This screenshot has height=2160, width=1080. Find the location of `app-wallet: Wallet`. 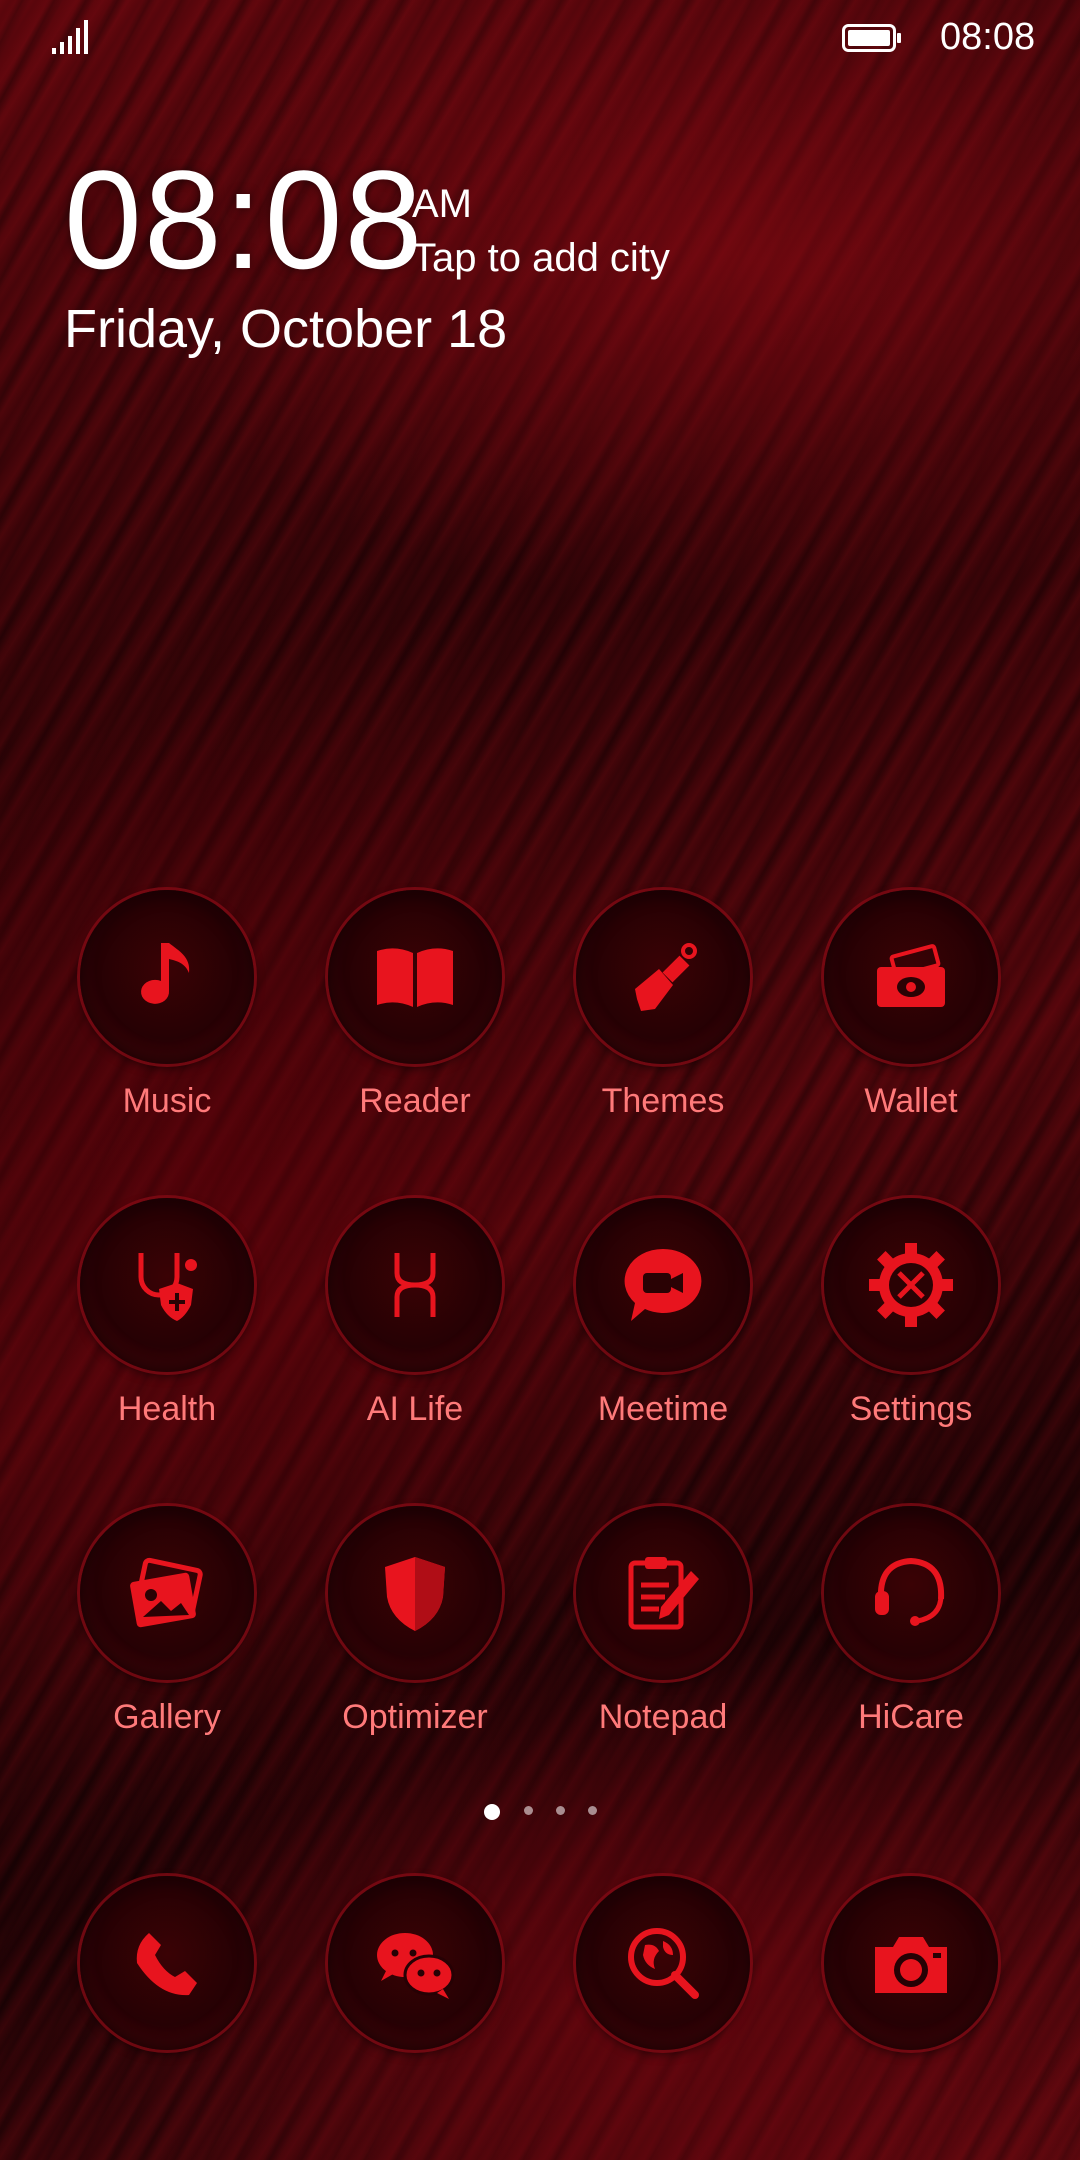

app-wallet: Wallet is located at coordinates (911, 1005).